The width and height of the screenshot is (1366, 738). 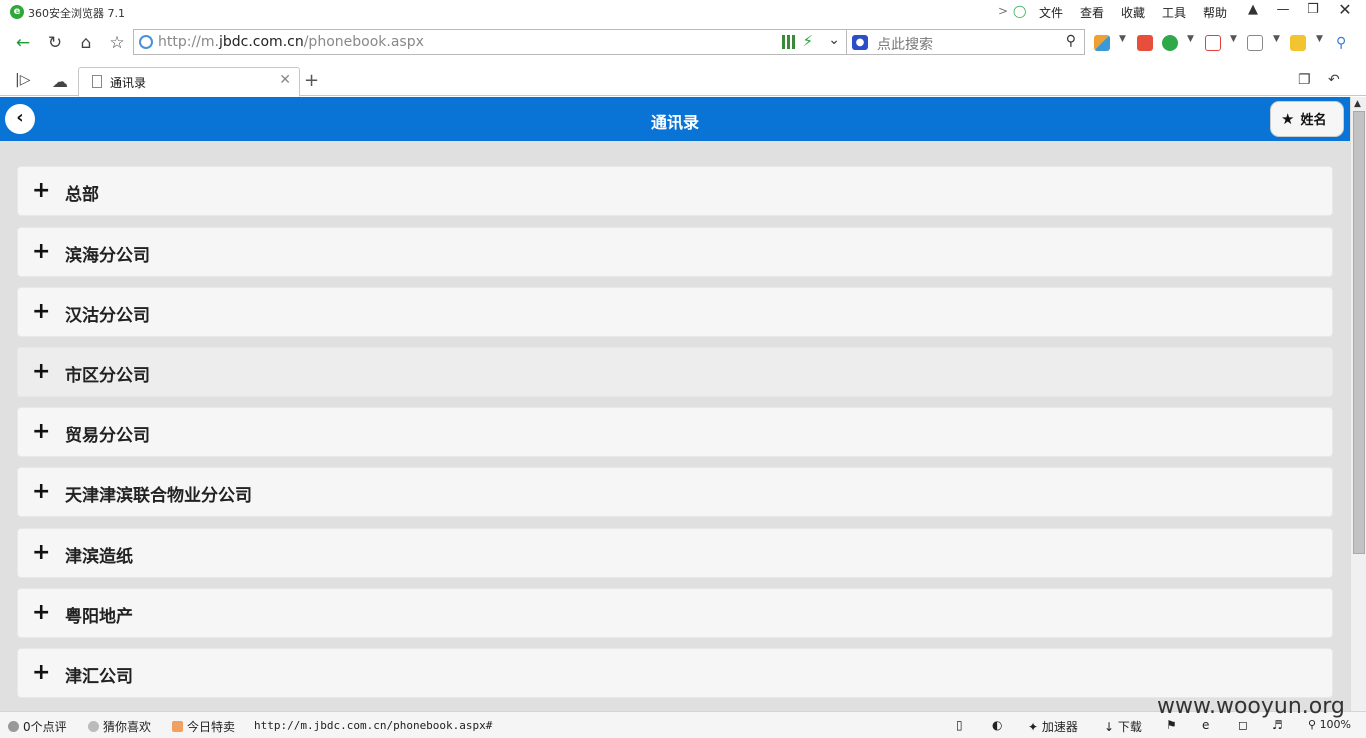 What do you see at coordinates (1174, 12) in the screenshot?
I see `menu-tools: 工具` at bounding box center [1174, 12].